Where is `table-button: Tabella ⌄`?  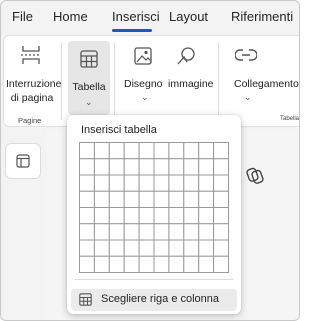
table-button: Tabella ⌄ is located at coordinates (89, 78).